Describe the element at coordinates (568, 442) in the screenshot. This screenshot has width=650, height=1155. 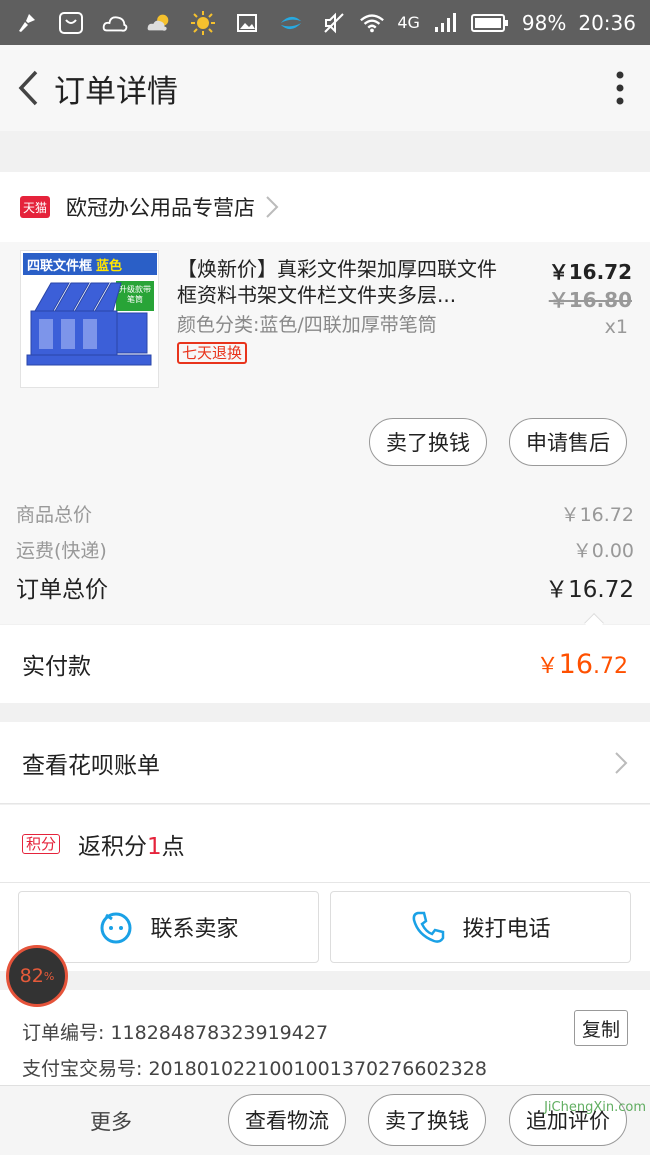
I see `after-sale-button: 申请售后` at that location.